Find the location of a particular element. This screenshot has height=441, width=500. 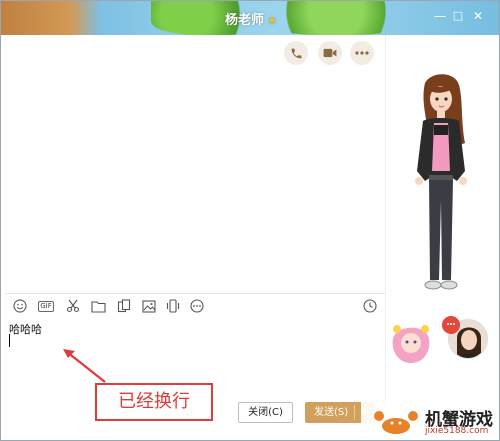

shake-icon is located at coordinates (173, 306).